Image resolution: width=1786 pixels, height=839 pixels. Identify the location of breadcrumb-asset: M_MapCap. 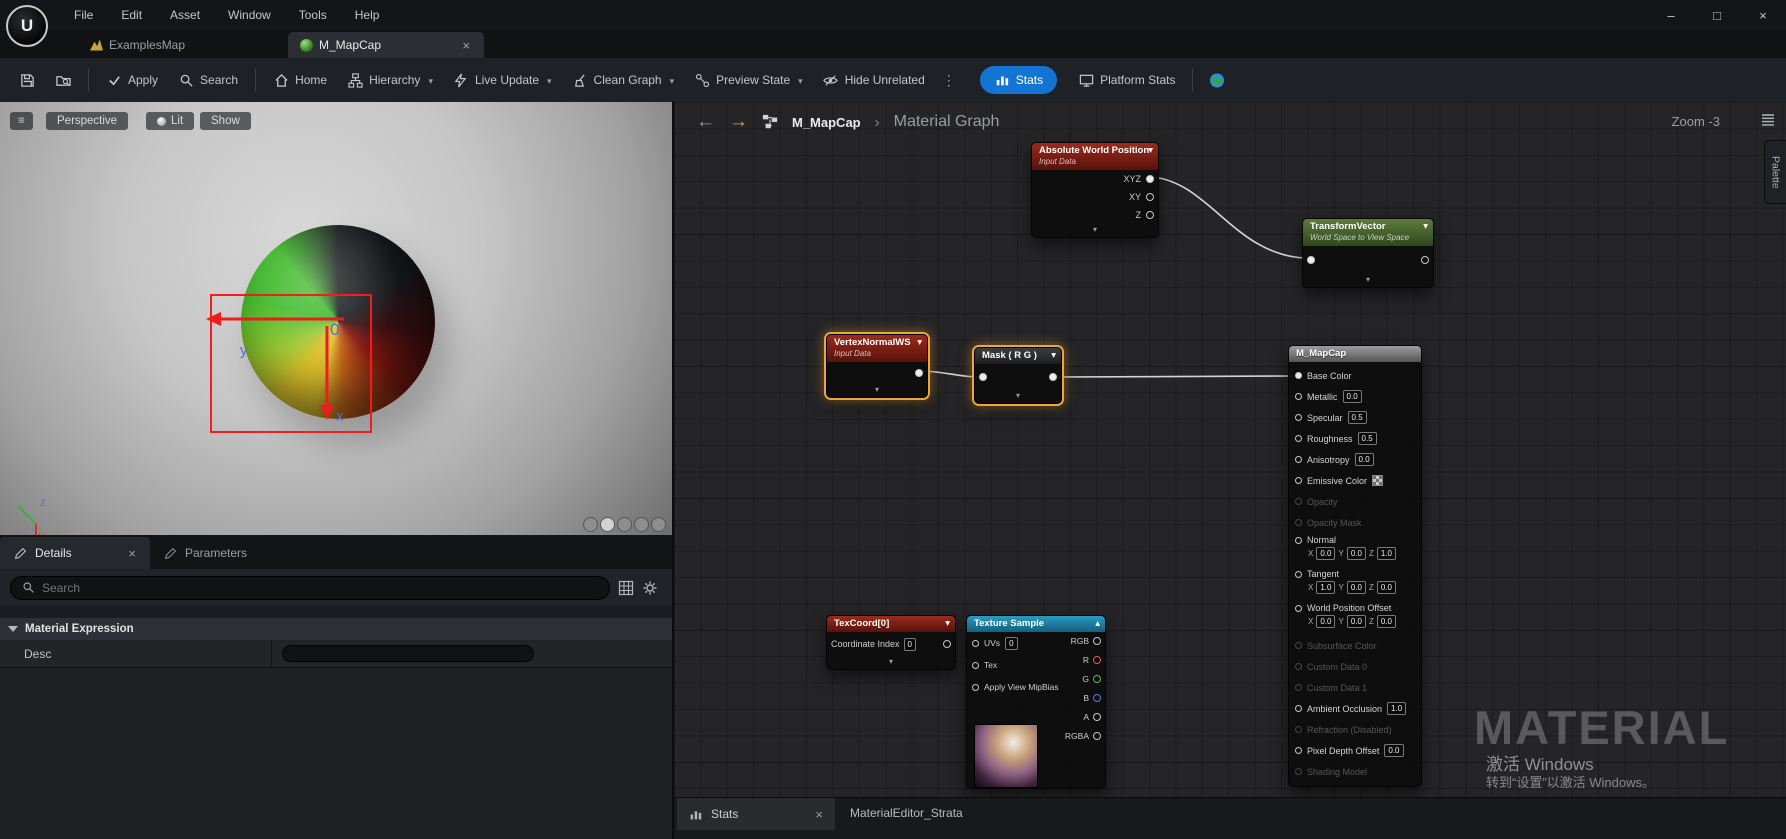
(826, 122).